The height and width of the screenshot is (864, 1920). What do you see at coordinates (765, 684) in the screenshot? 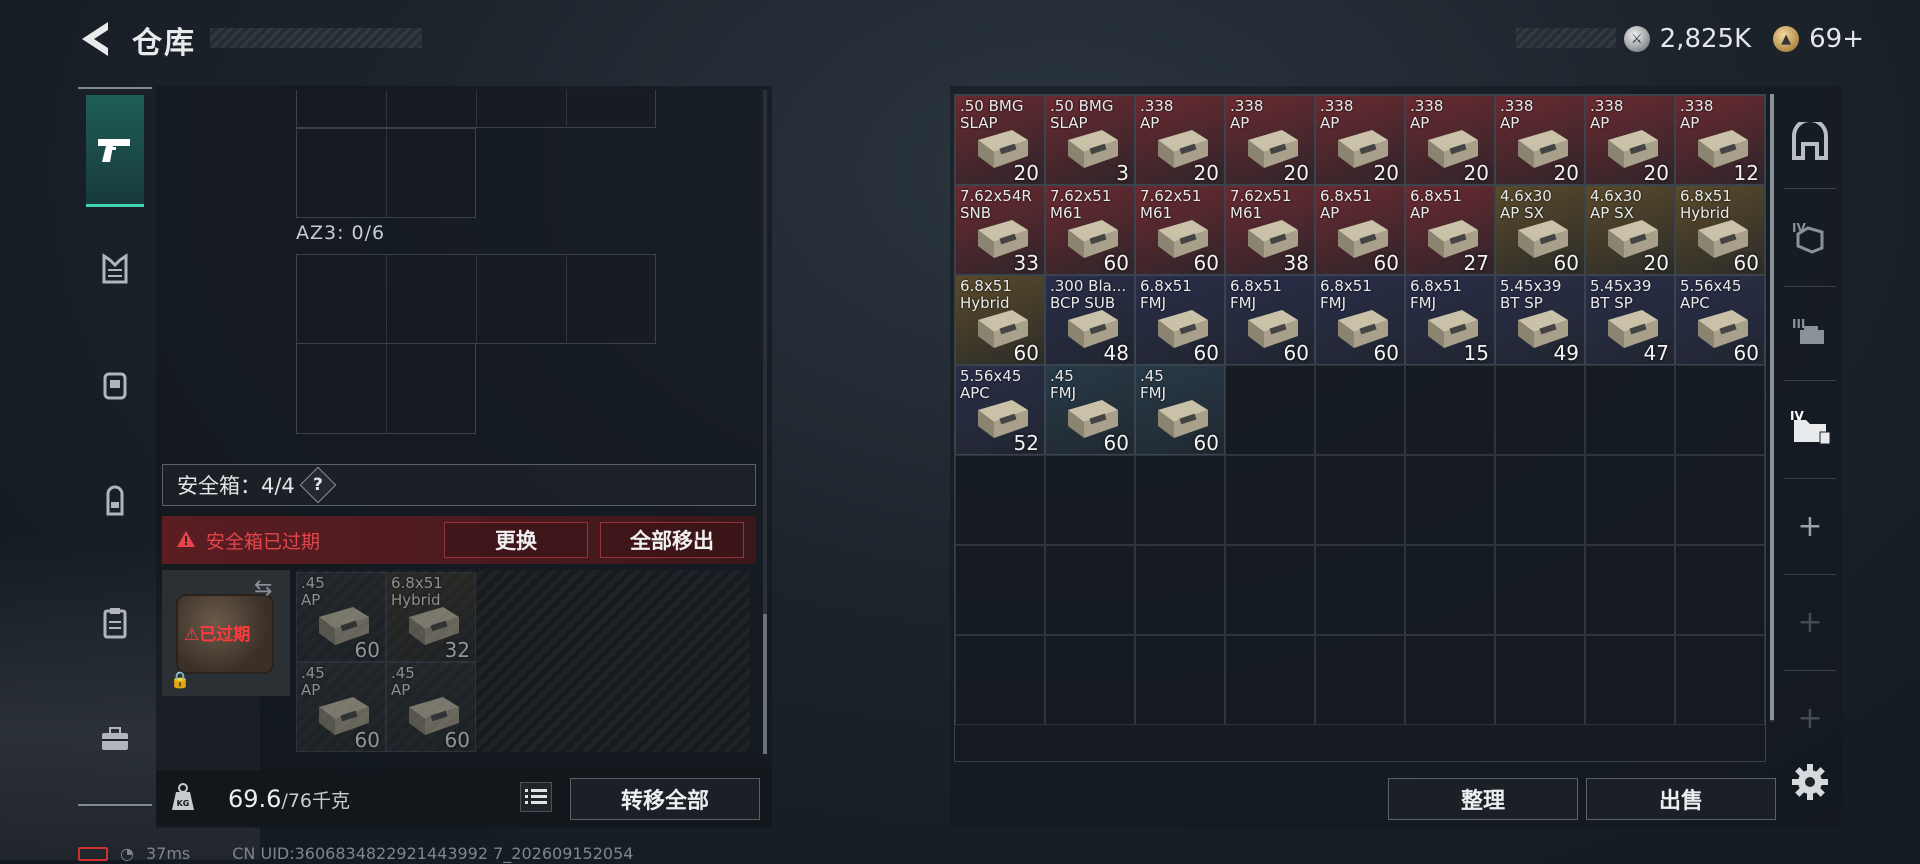
I see `left-scroll-thumb` at bounding box center [765, 684].